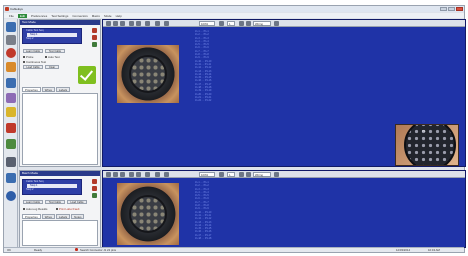 The image size is (468, 256). Describe the element at coordinates (11, 40) in the screenshot. I see `print-icon` at that location.